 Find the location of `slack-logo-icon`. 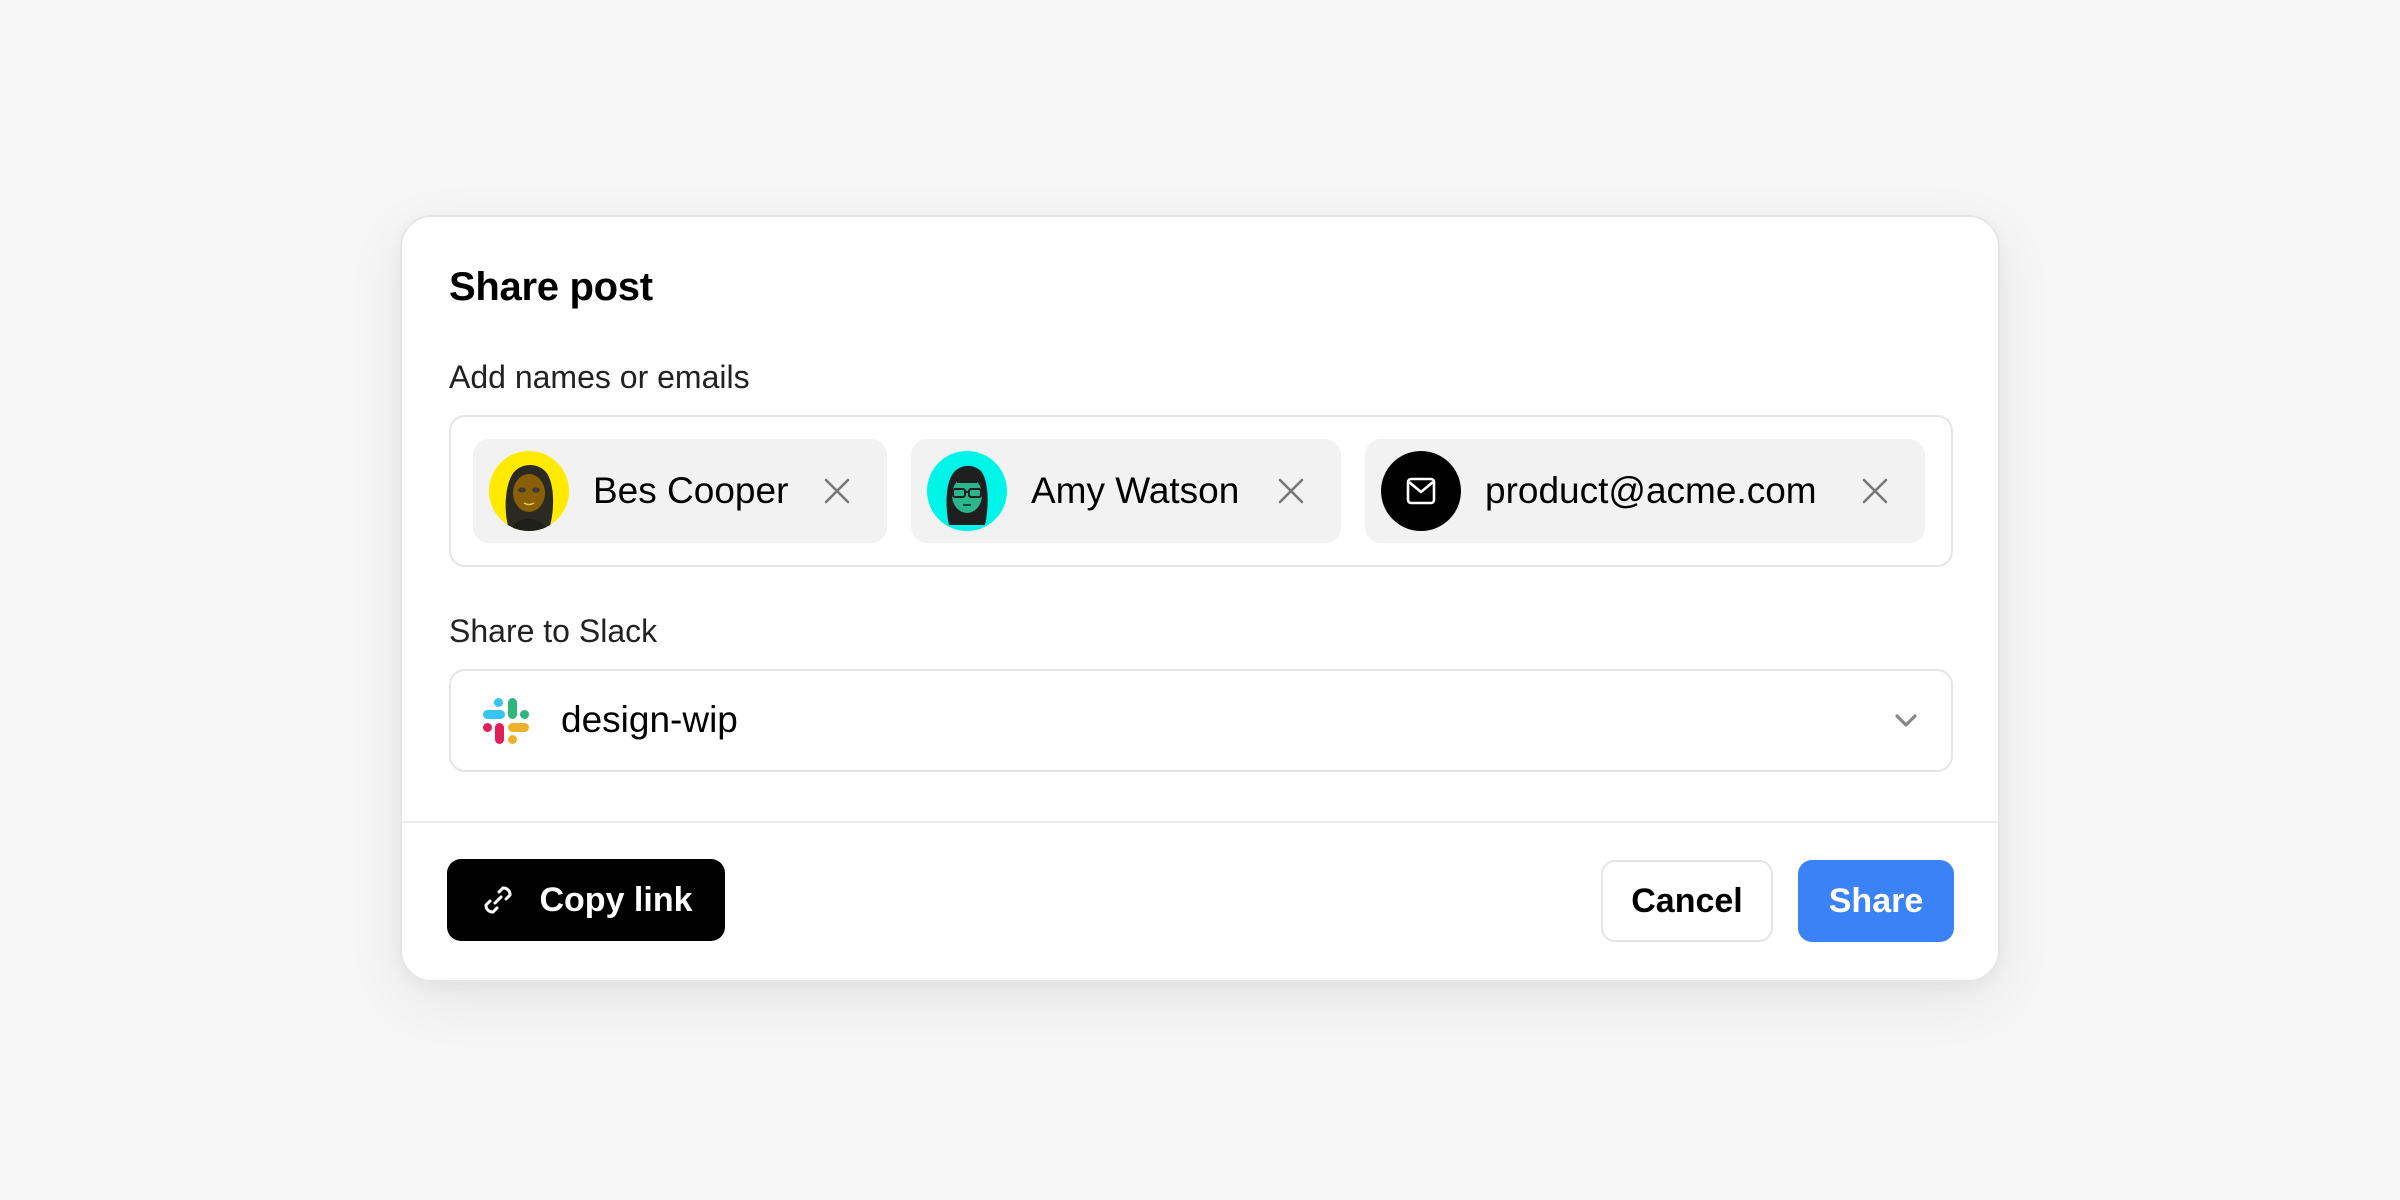

slack-logo-icon is located at coordinates (506, 721).